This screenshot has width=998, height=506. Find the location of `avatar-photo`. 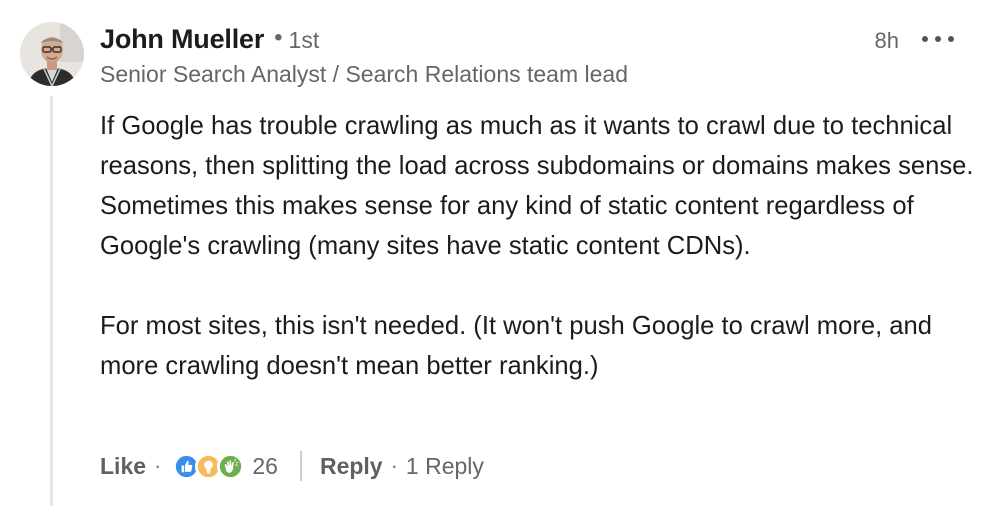

avatar-photo is located at coordinates (52, 54).